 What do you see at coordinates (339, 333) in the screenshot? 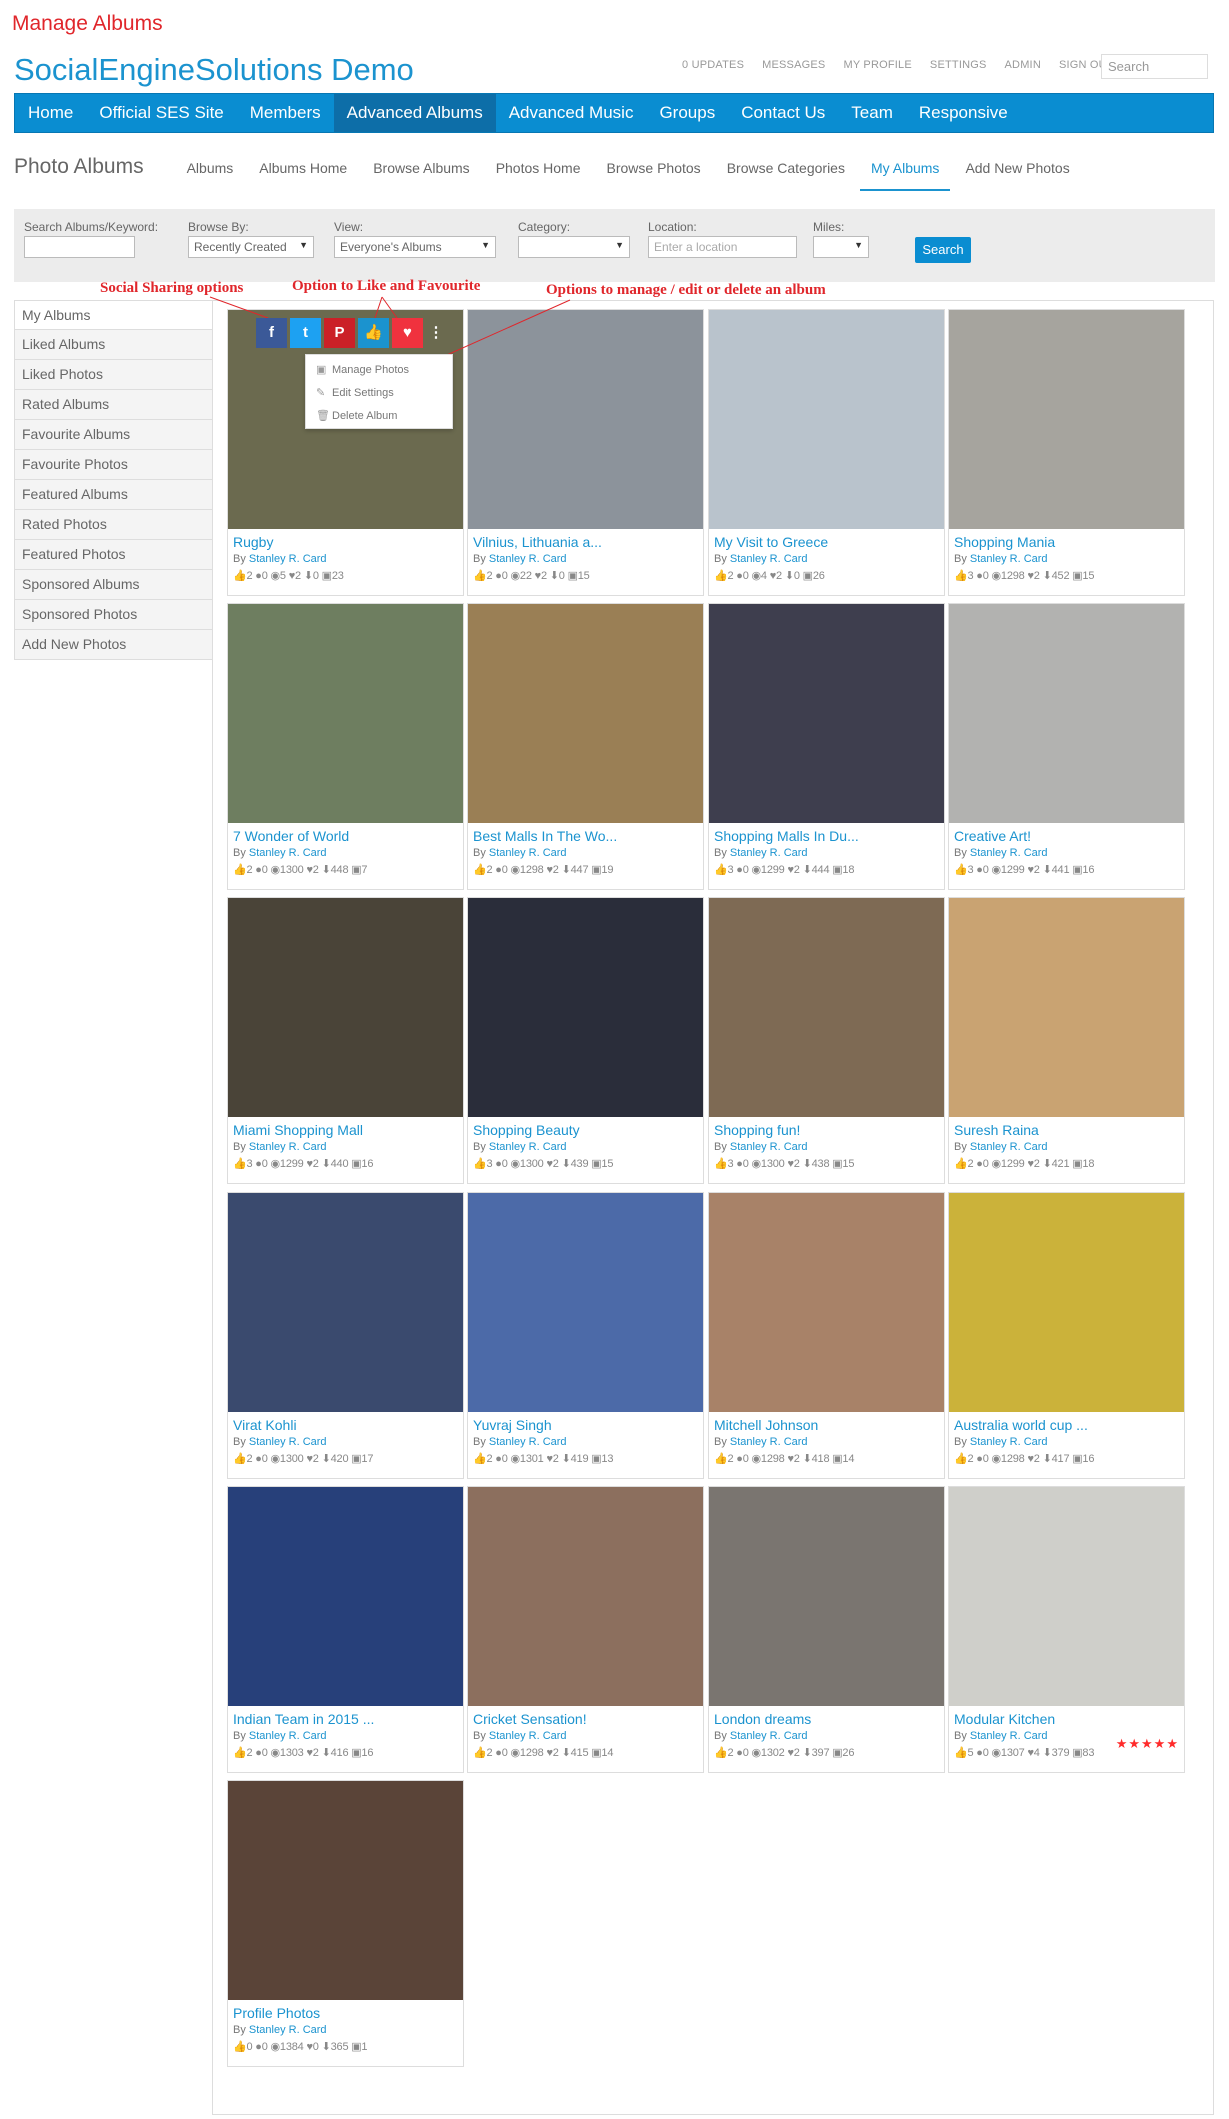
I see `pinterest-icon: P` at bounding box center [339, 333].